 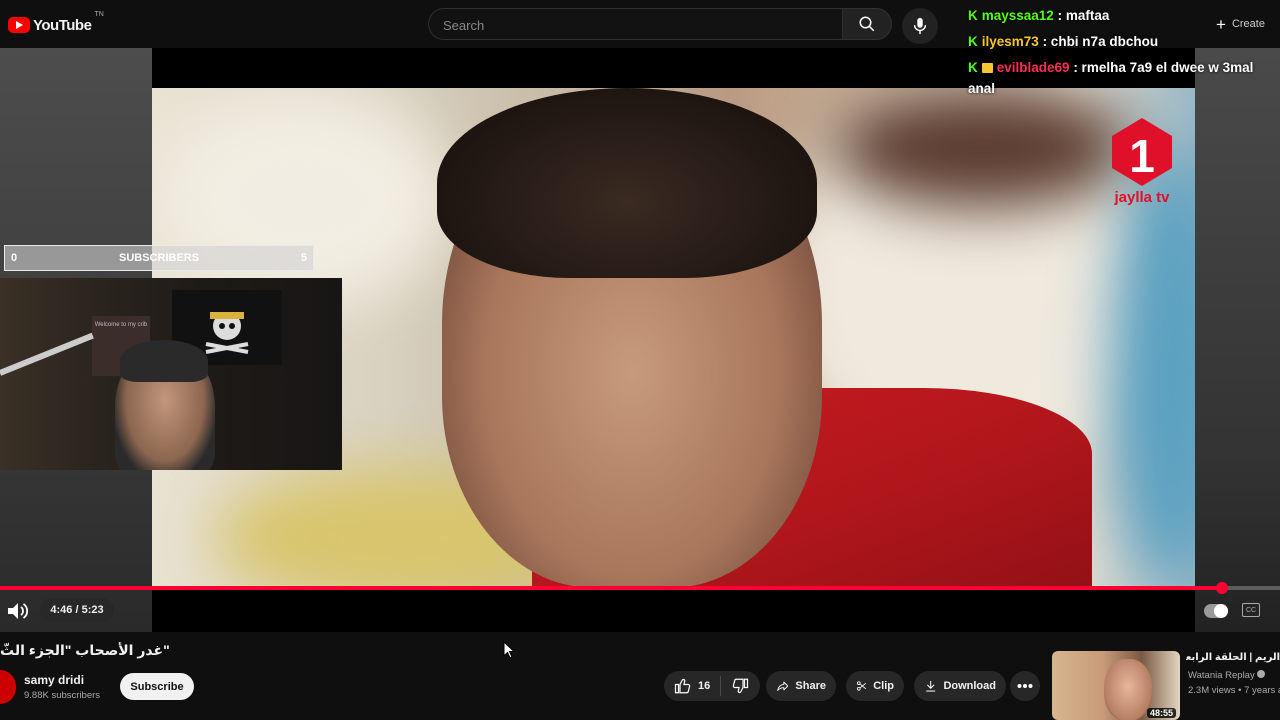 I want to click on voice-search-button, so click(x=920, y=26).